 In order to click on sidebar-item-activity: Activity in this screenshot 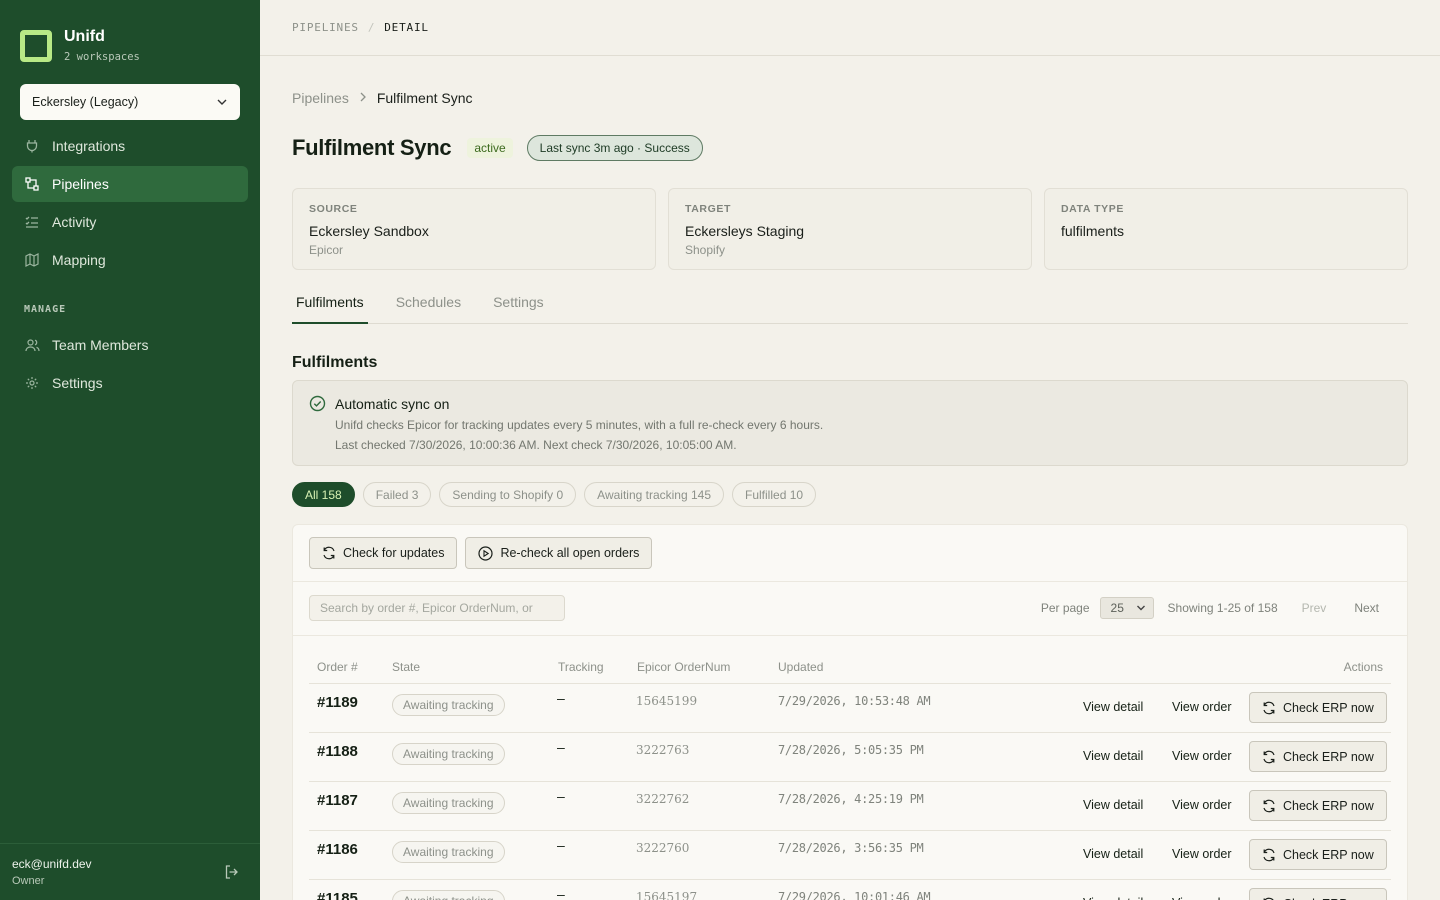, I will do `click(130, 222)`.